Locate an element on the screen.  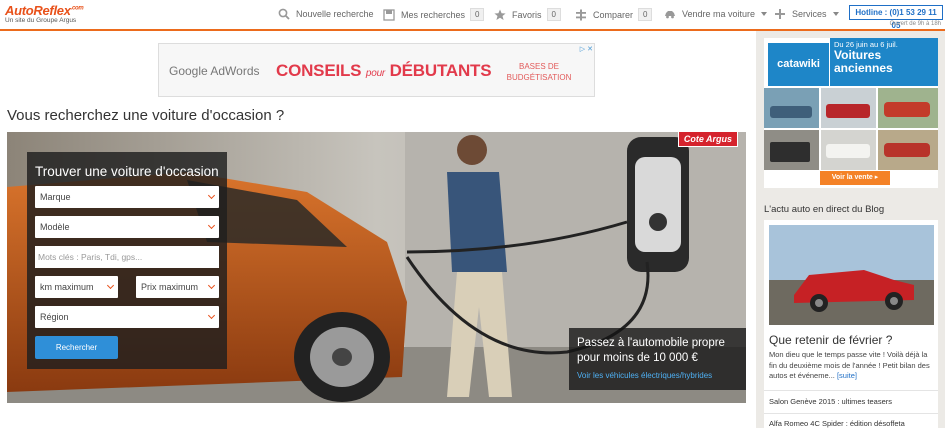
blog-link-2: Alfa Romeo 4C Spider : édition désoffeta is located at coordinates (837, 423).